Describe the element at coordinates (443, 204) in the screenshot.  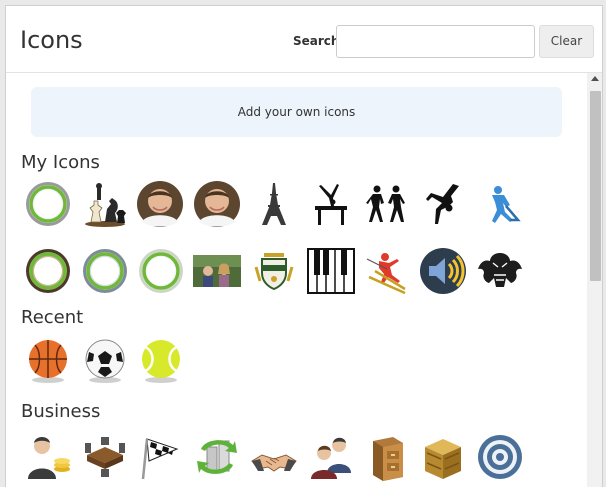
I see `breakdancer-icon` at that location.